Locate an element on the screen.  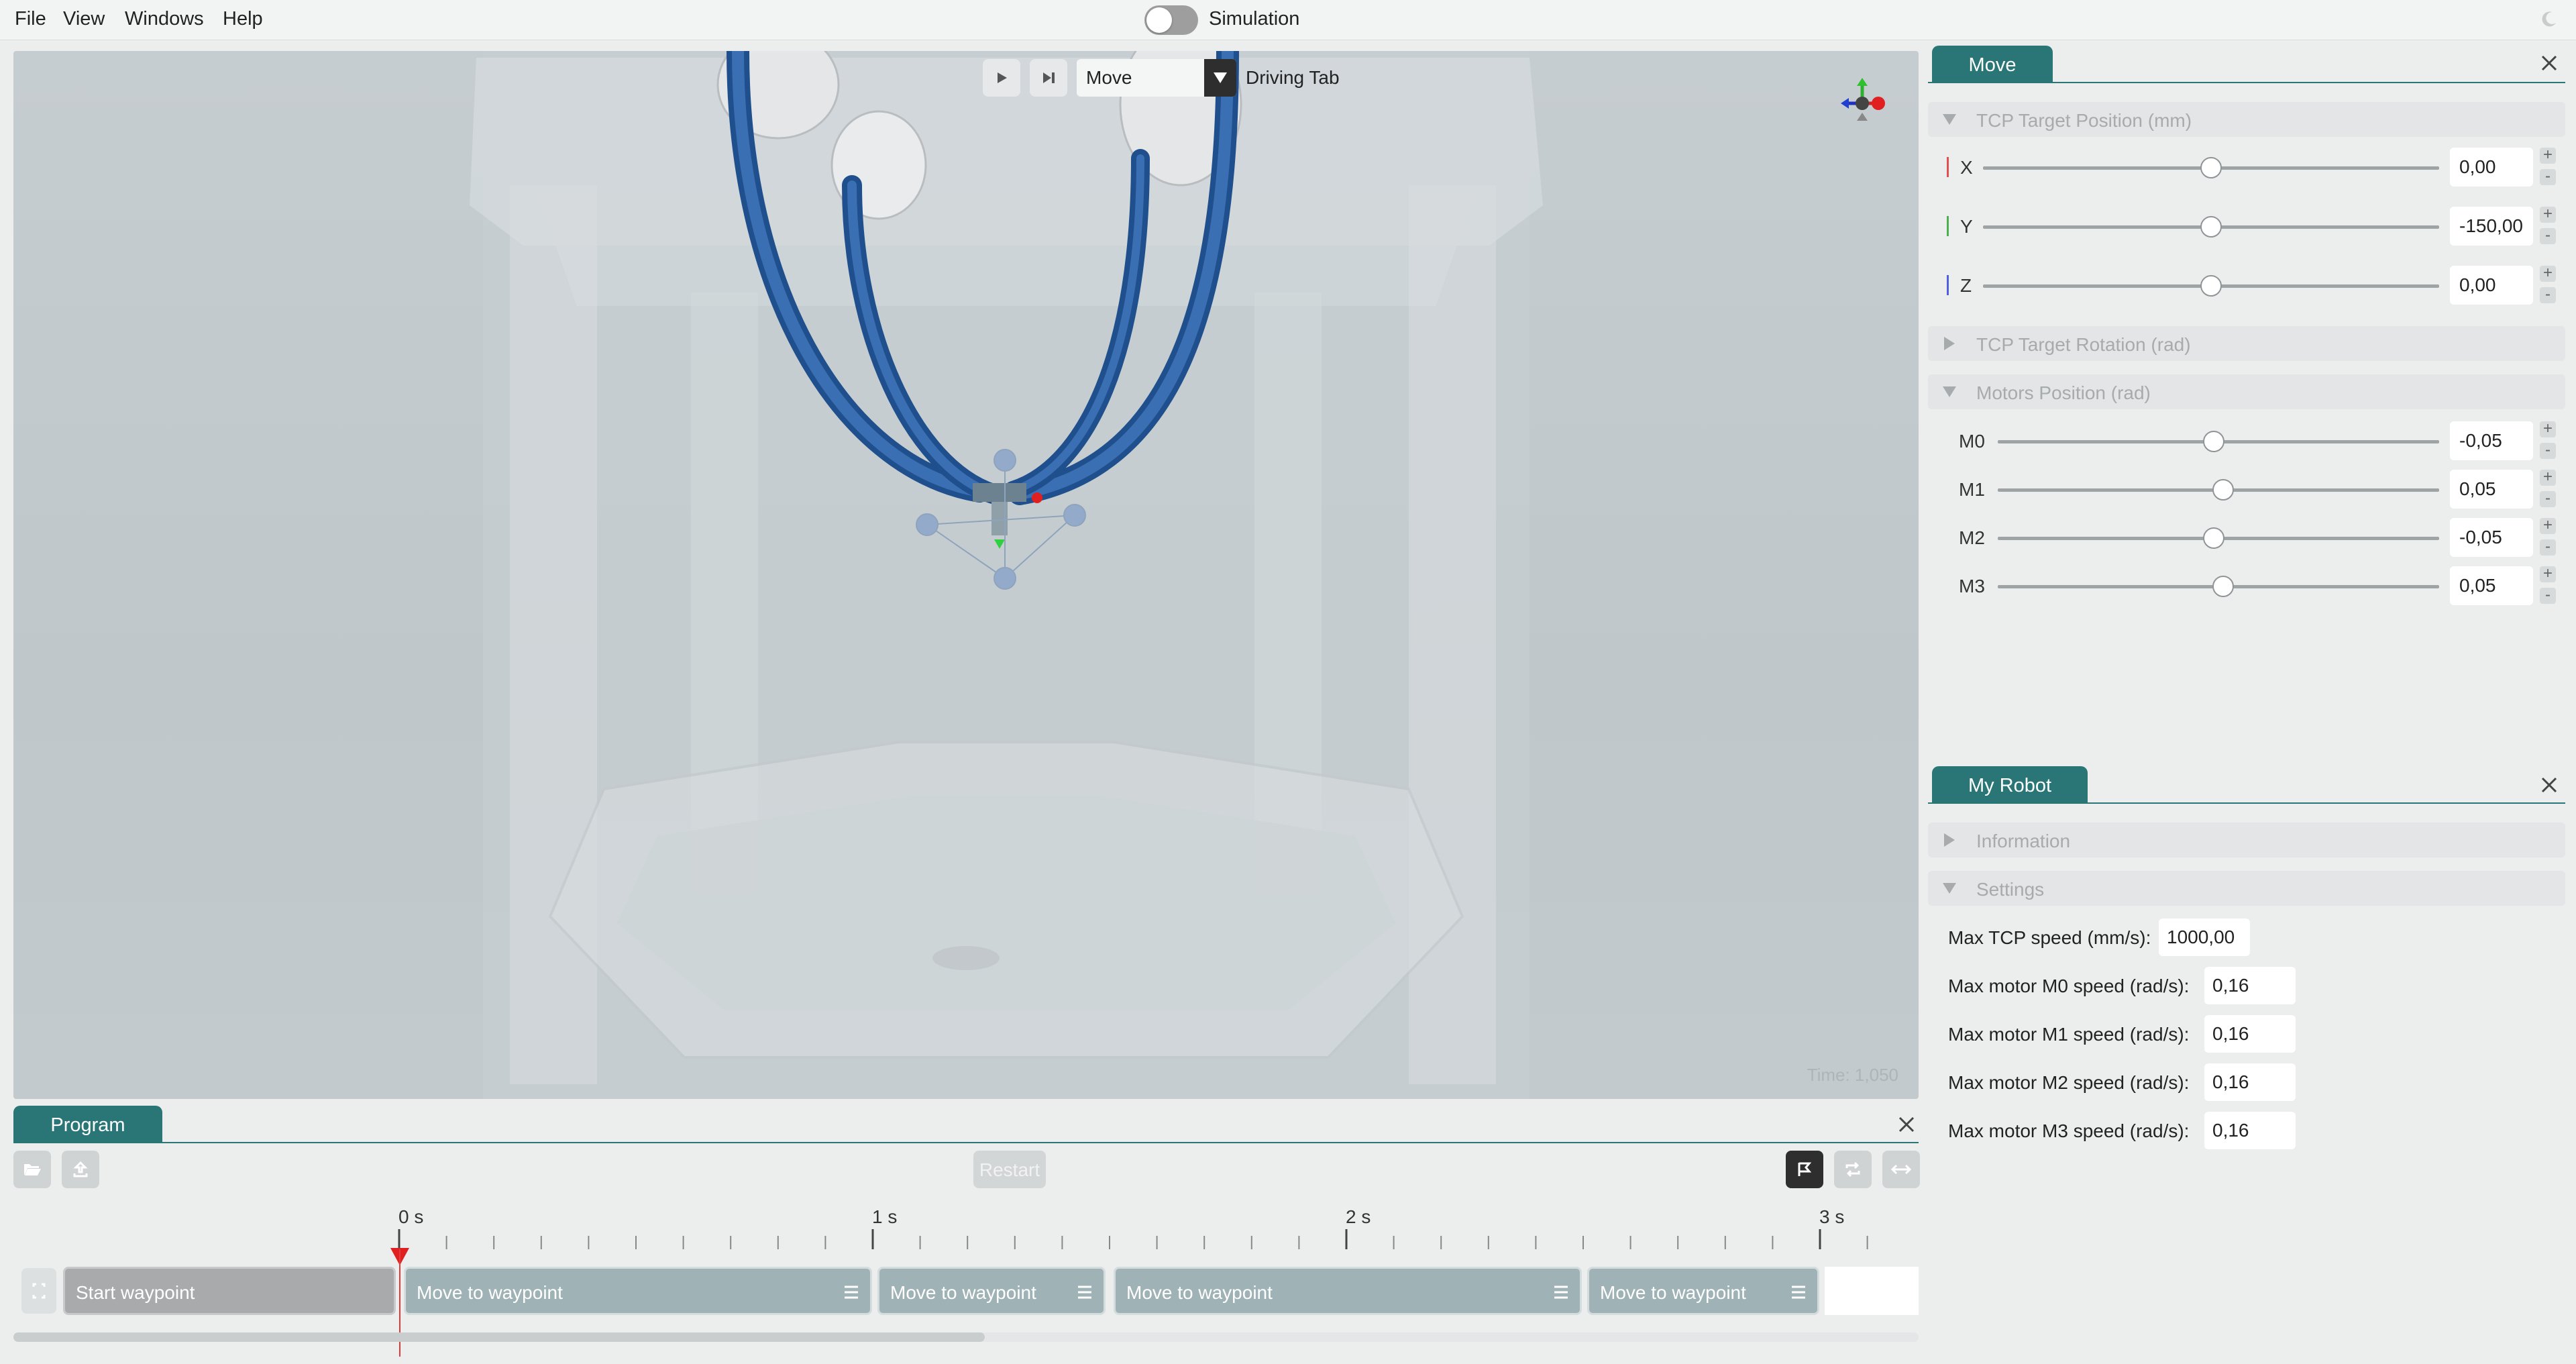
export-program-button is located at coordinates (80, 1169).